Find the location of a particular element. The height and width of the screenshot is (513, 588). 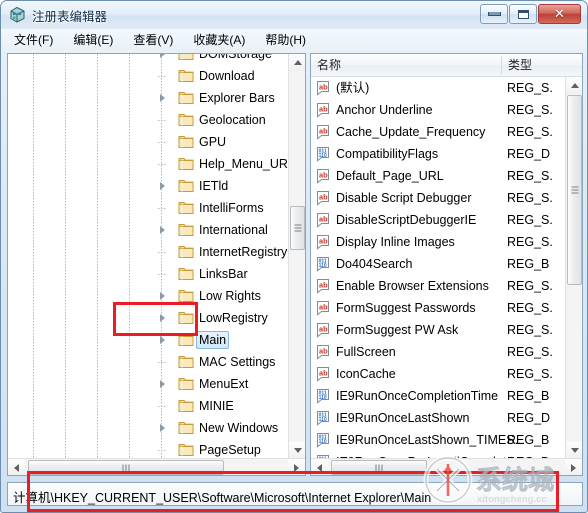

values-row: ab Display Inline Images REG_S. is located at coordinates (435, 242).